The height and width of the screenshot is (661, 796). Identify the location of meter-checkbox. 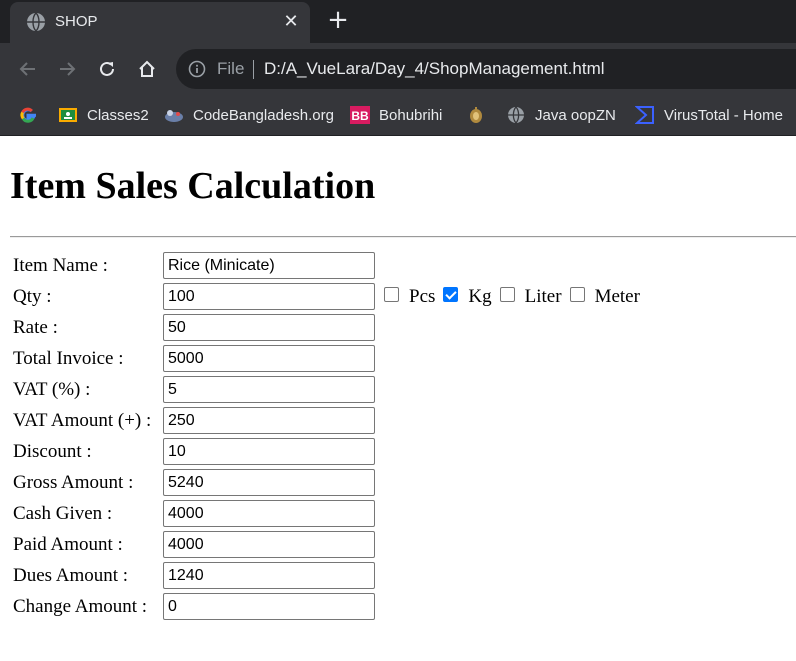
(577, 294).